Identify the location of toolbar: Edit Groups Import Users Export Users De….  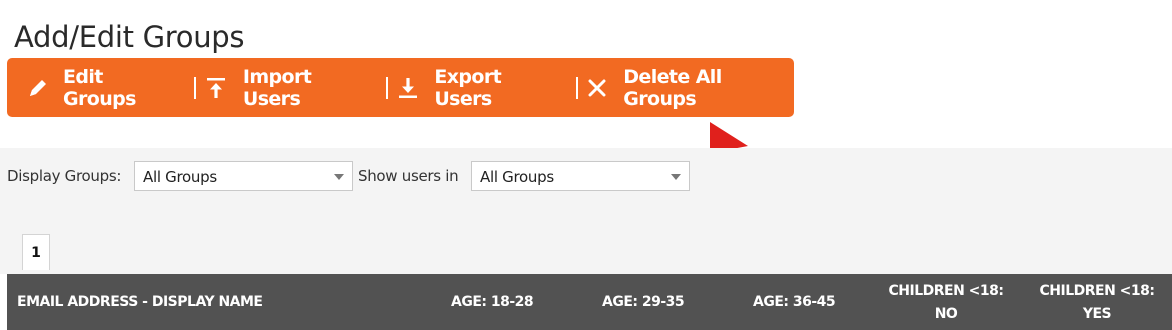
(400, 87).